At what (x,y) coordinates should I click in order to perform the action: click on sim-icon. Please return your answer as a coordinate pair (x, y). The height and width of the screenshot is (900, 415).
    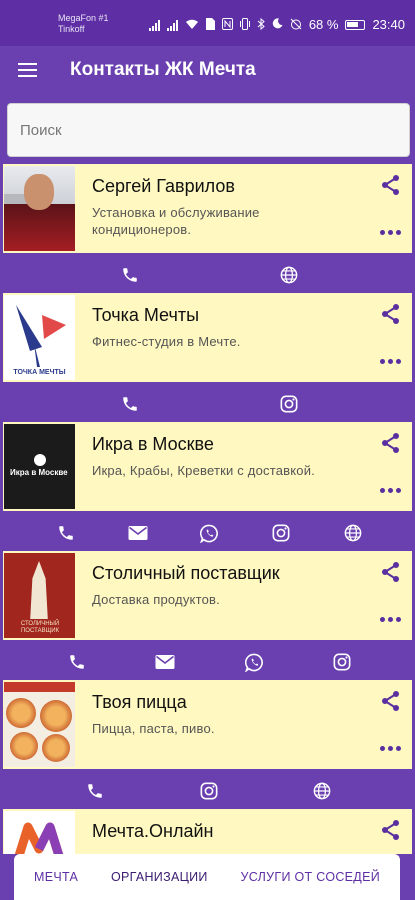
    Looking at the image, I should click on (210, 24).